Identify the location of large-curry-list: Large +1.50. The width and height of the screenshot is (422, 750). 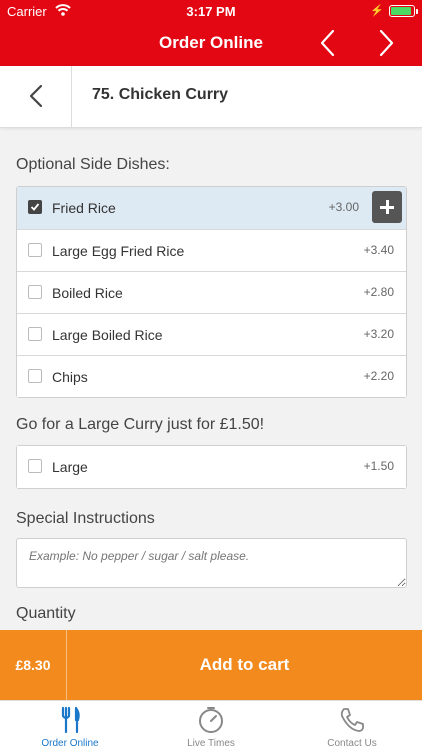
(211, 467).